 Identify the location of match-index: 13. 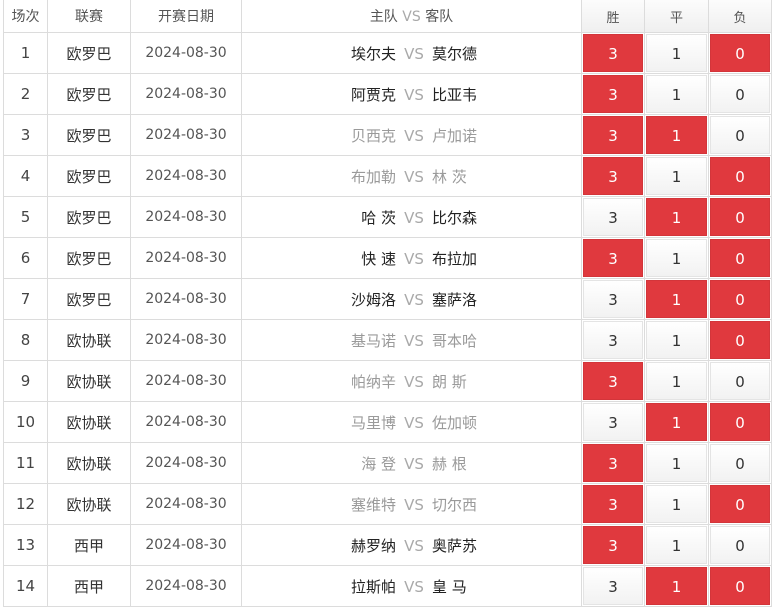
(25, 545).